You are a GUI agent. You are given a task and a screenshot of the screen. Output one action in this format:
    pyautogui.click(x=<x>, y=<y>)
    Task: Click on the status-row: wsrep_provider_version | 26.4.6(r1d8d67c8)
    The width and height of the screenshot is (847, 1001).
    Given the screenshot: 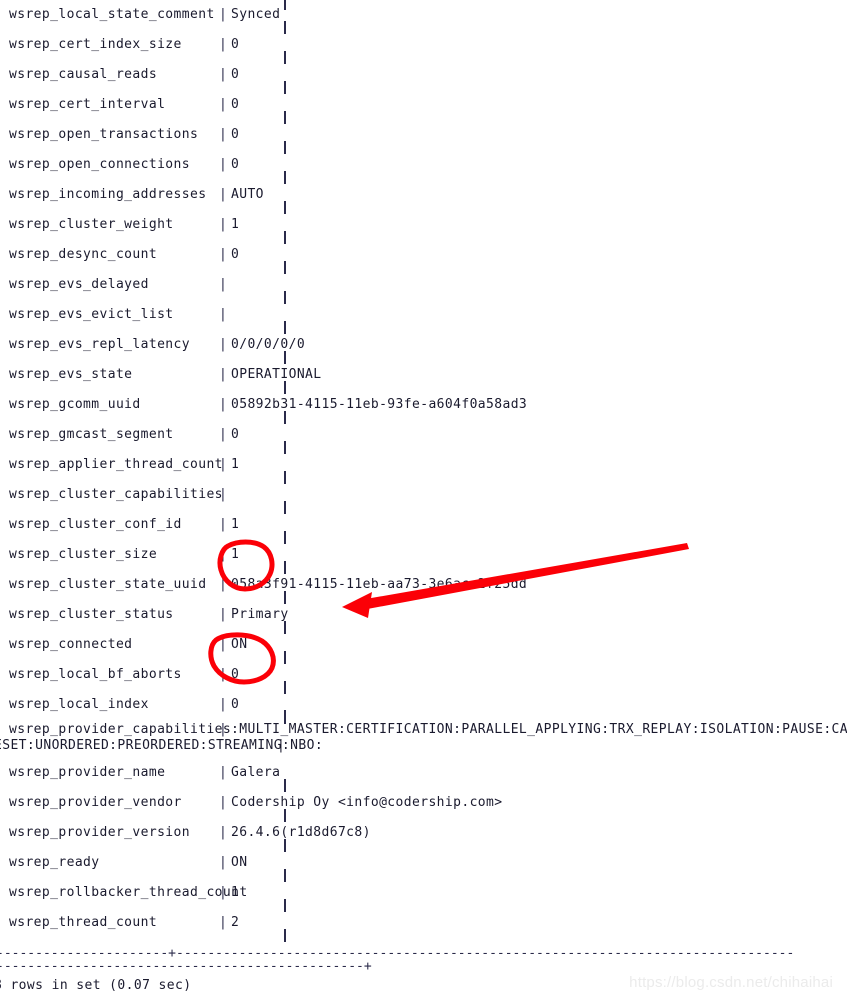 What is the action you would take?
    pyautogui.click(x=423, y=833)
    